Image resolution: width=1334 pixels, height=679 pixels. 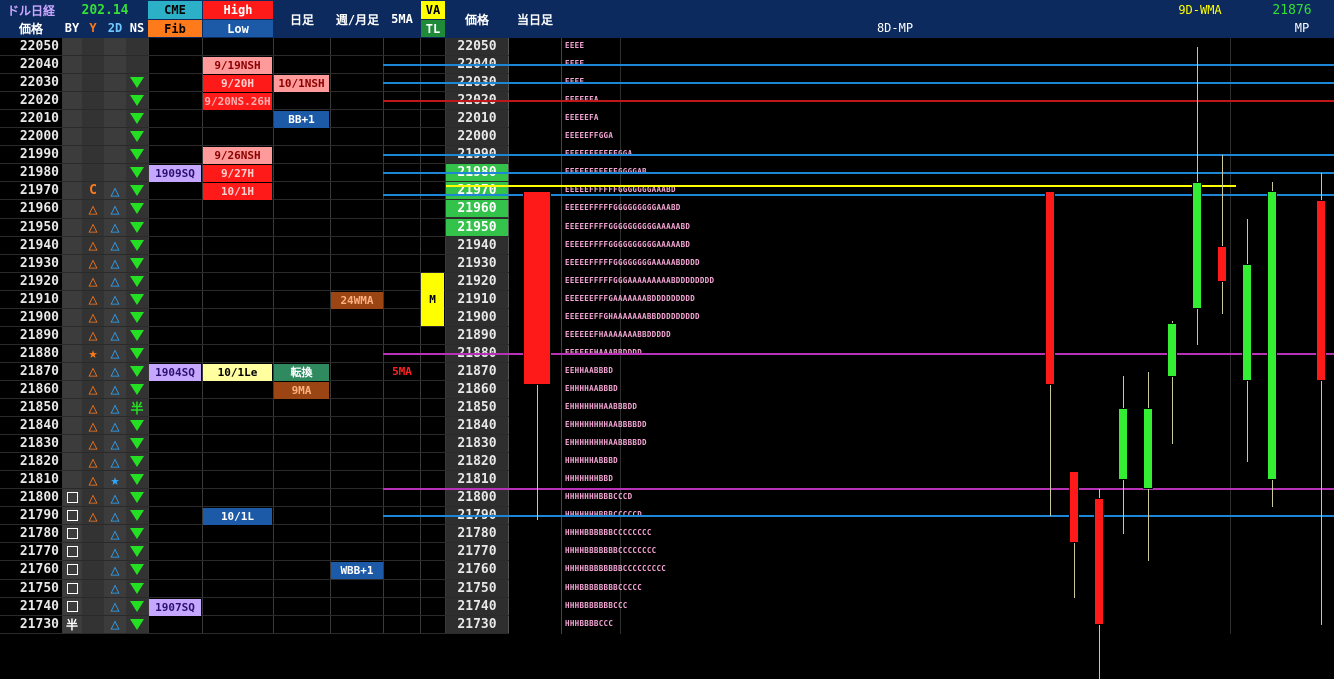 What do you see at coordinates (477, 46) in the screenshot?
I see `price-cell-right: 22050` at bounding box center [477, 46].